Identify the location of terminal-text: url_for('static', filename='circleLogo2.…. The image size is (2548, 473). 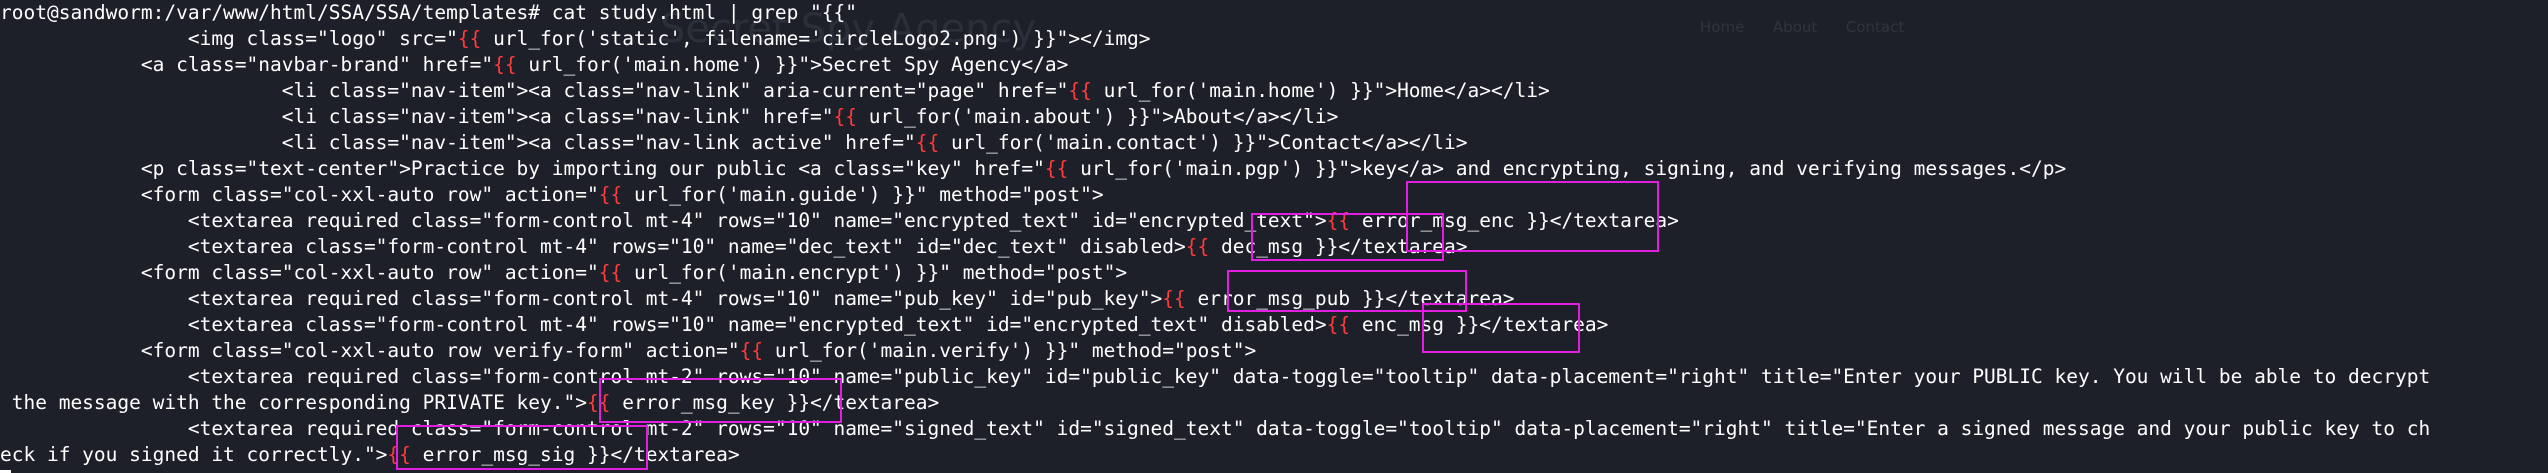
(816, 38).